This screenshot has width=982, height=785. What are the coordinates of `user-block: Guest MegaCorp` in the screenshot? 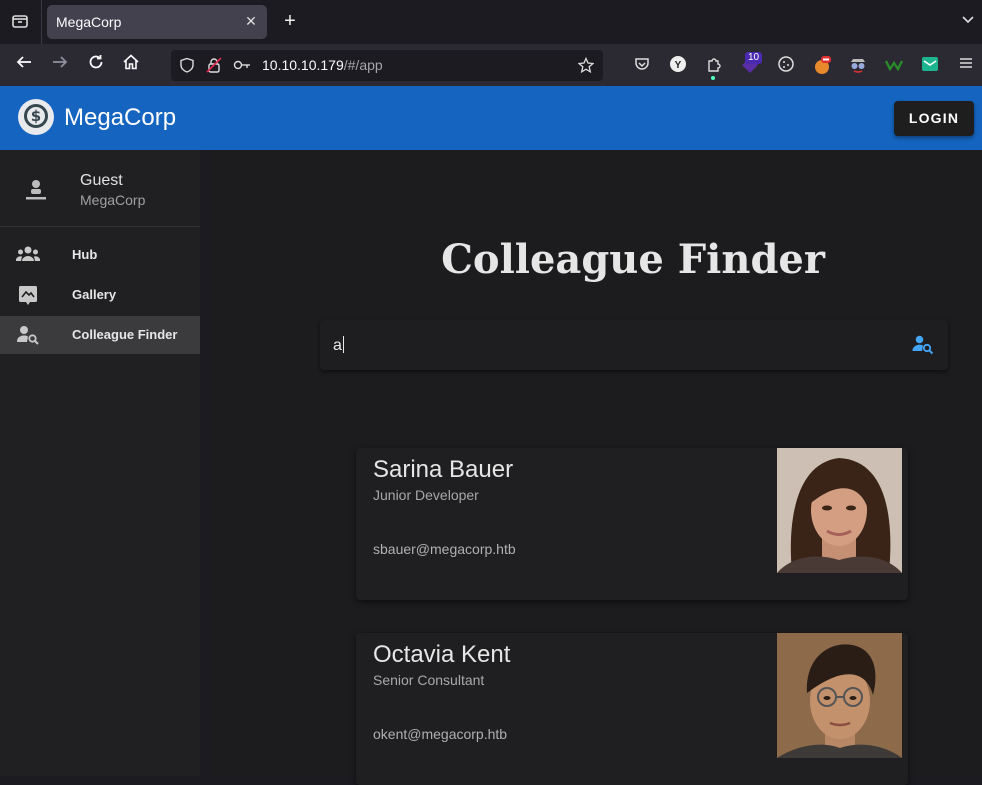 It's located at (100, 188).